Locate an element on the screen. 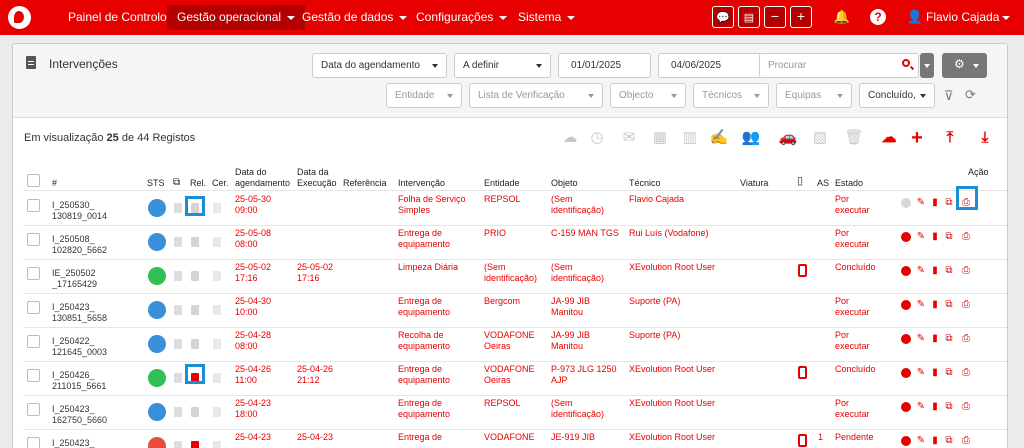 Image resolution: width=1024 pixels, height=448 pixels. header-entidade: Entidade is located at coordinates (502, 183).